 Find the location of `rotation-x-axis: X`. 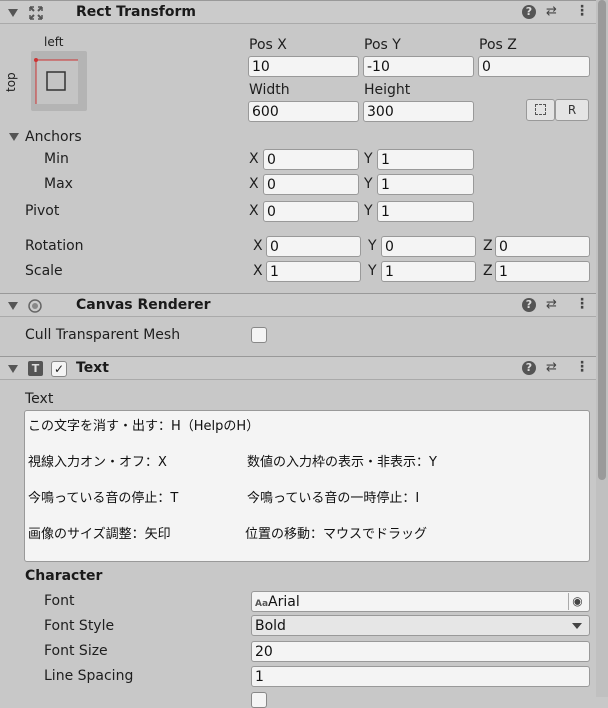

rotation-x-axis: X is located at coordinates (258, 246).